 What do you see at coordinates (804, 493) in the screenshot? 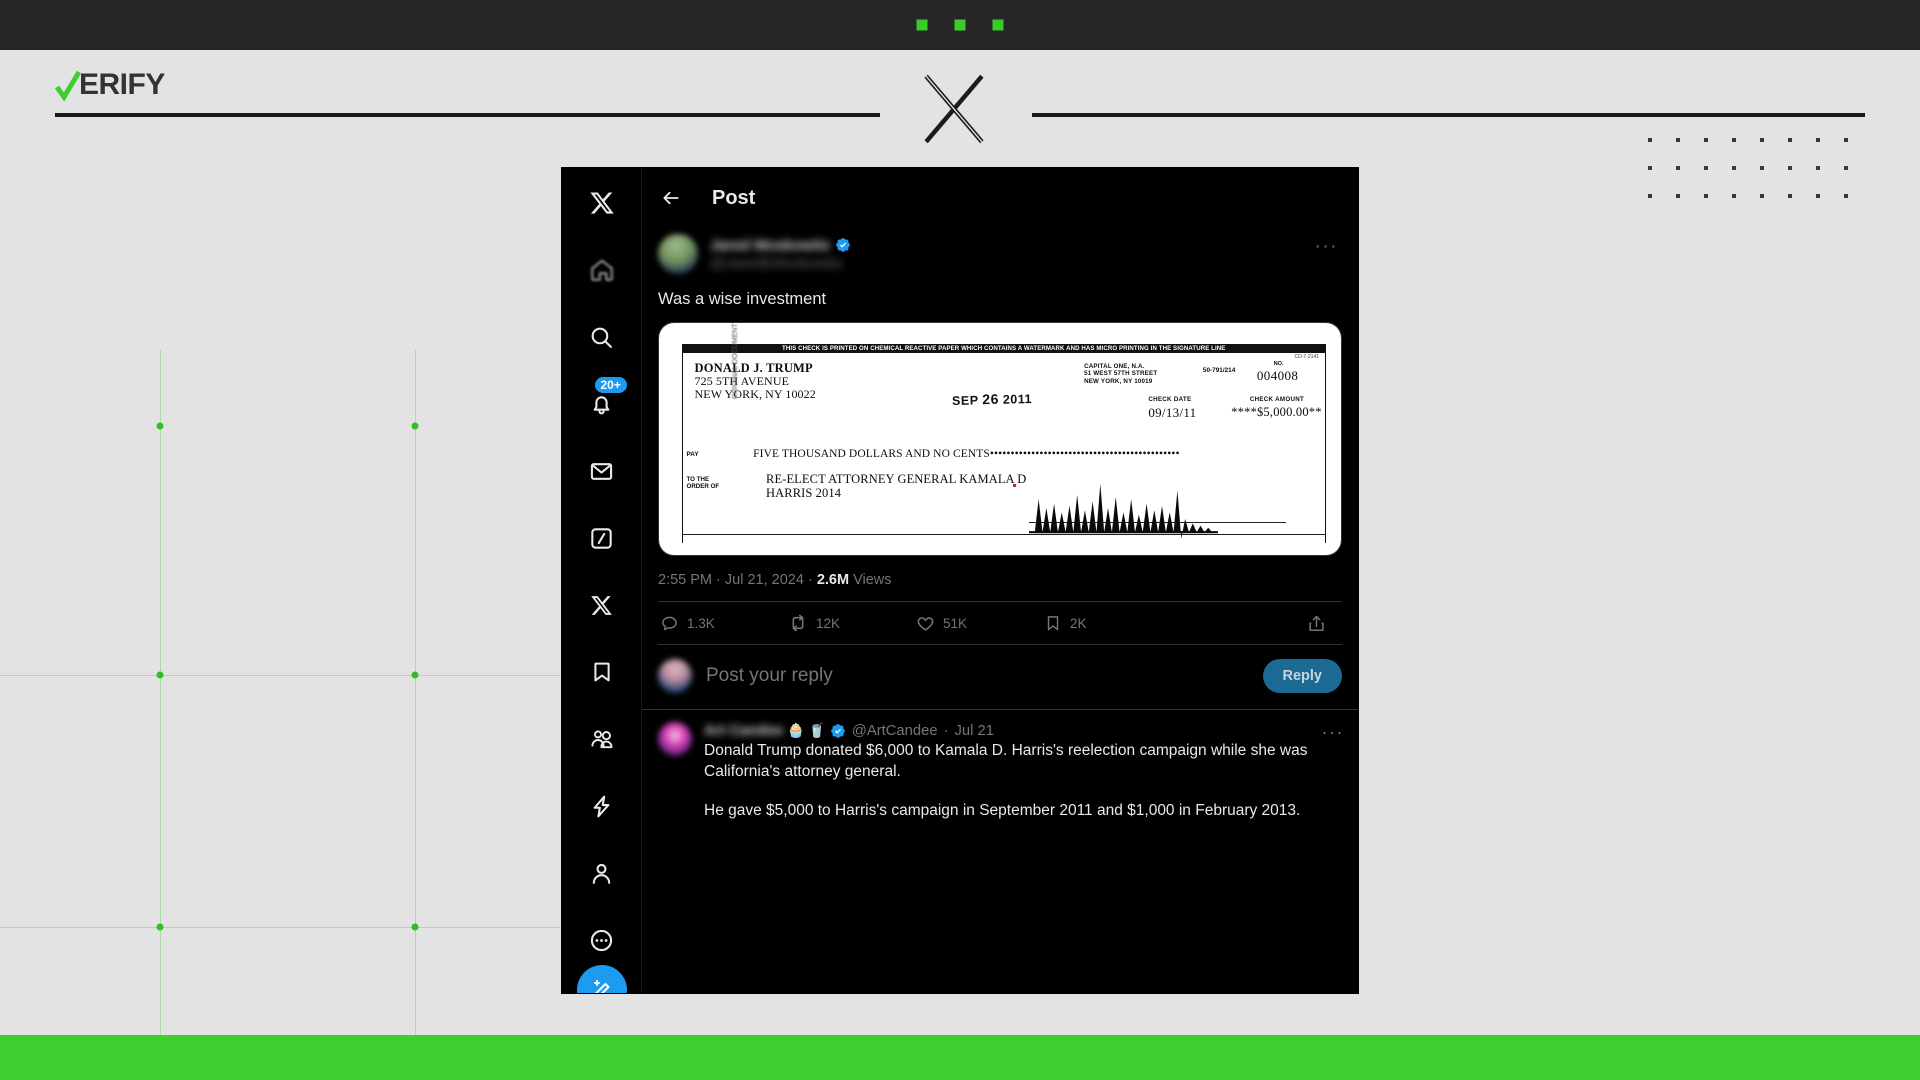
I see `check-payee-line-2: HARRIS 2014` at bounding box center [804, 493].